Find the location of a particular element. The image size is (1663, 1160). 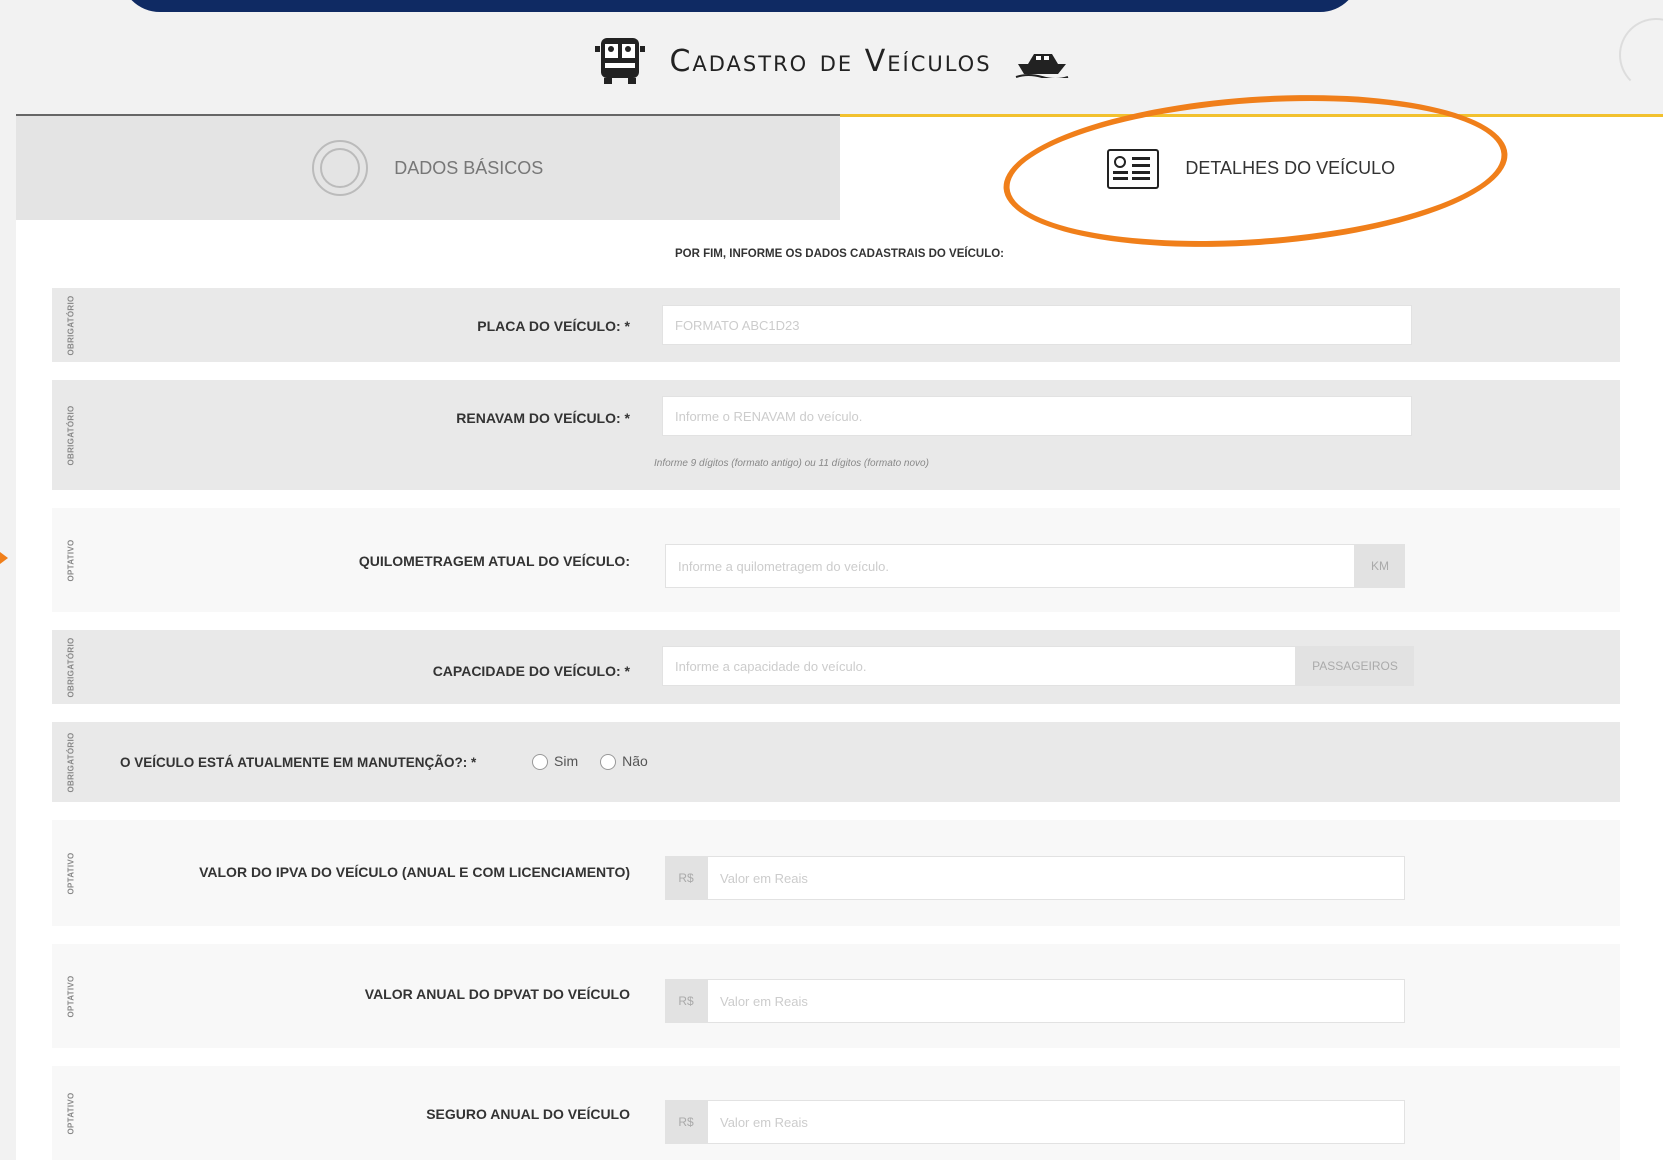

steering-wheel-icon is located at coordinates (340, 168).